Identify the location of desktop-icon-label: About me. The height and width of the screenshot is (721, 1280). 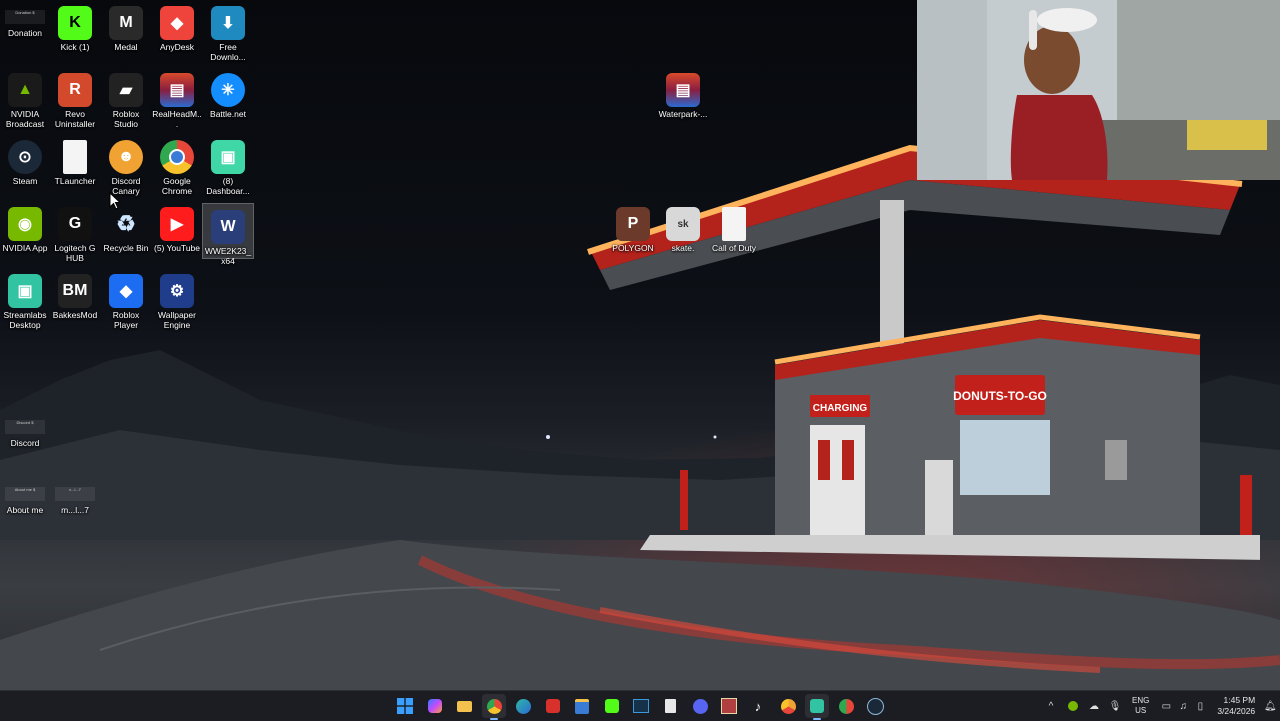
(25, 510).